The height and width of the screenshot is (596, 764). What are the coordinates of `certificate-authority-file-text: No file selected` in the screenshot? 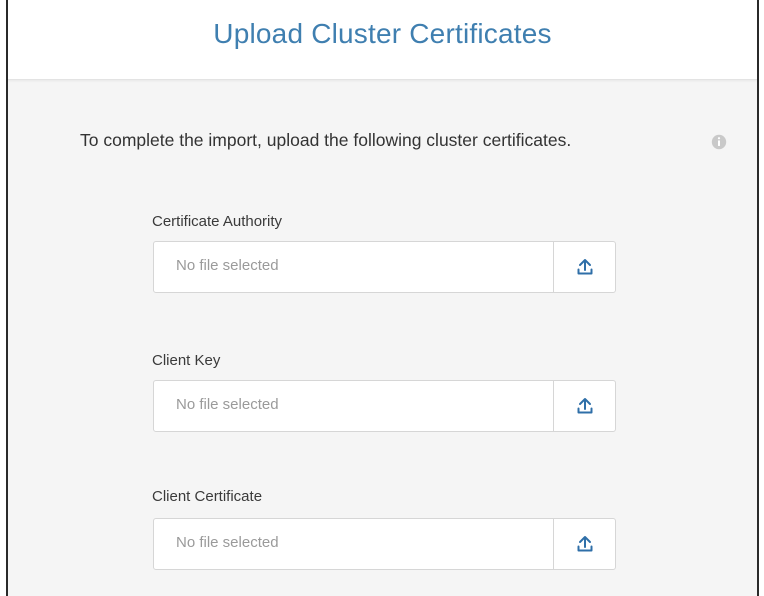 It's located at (227, 265).